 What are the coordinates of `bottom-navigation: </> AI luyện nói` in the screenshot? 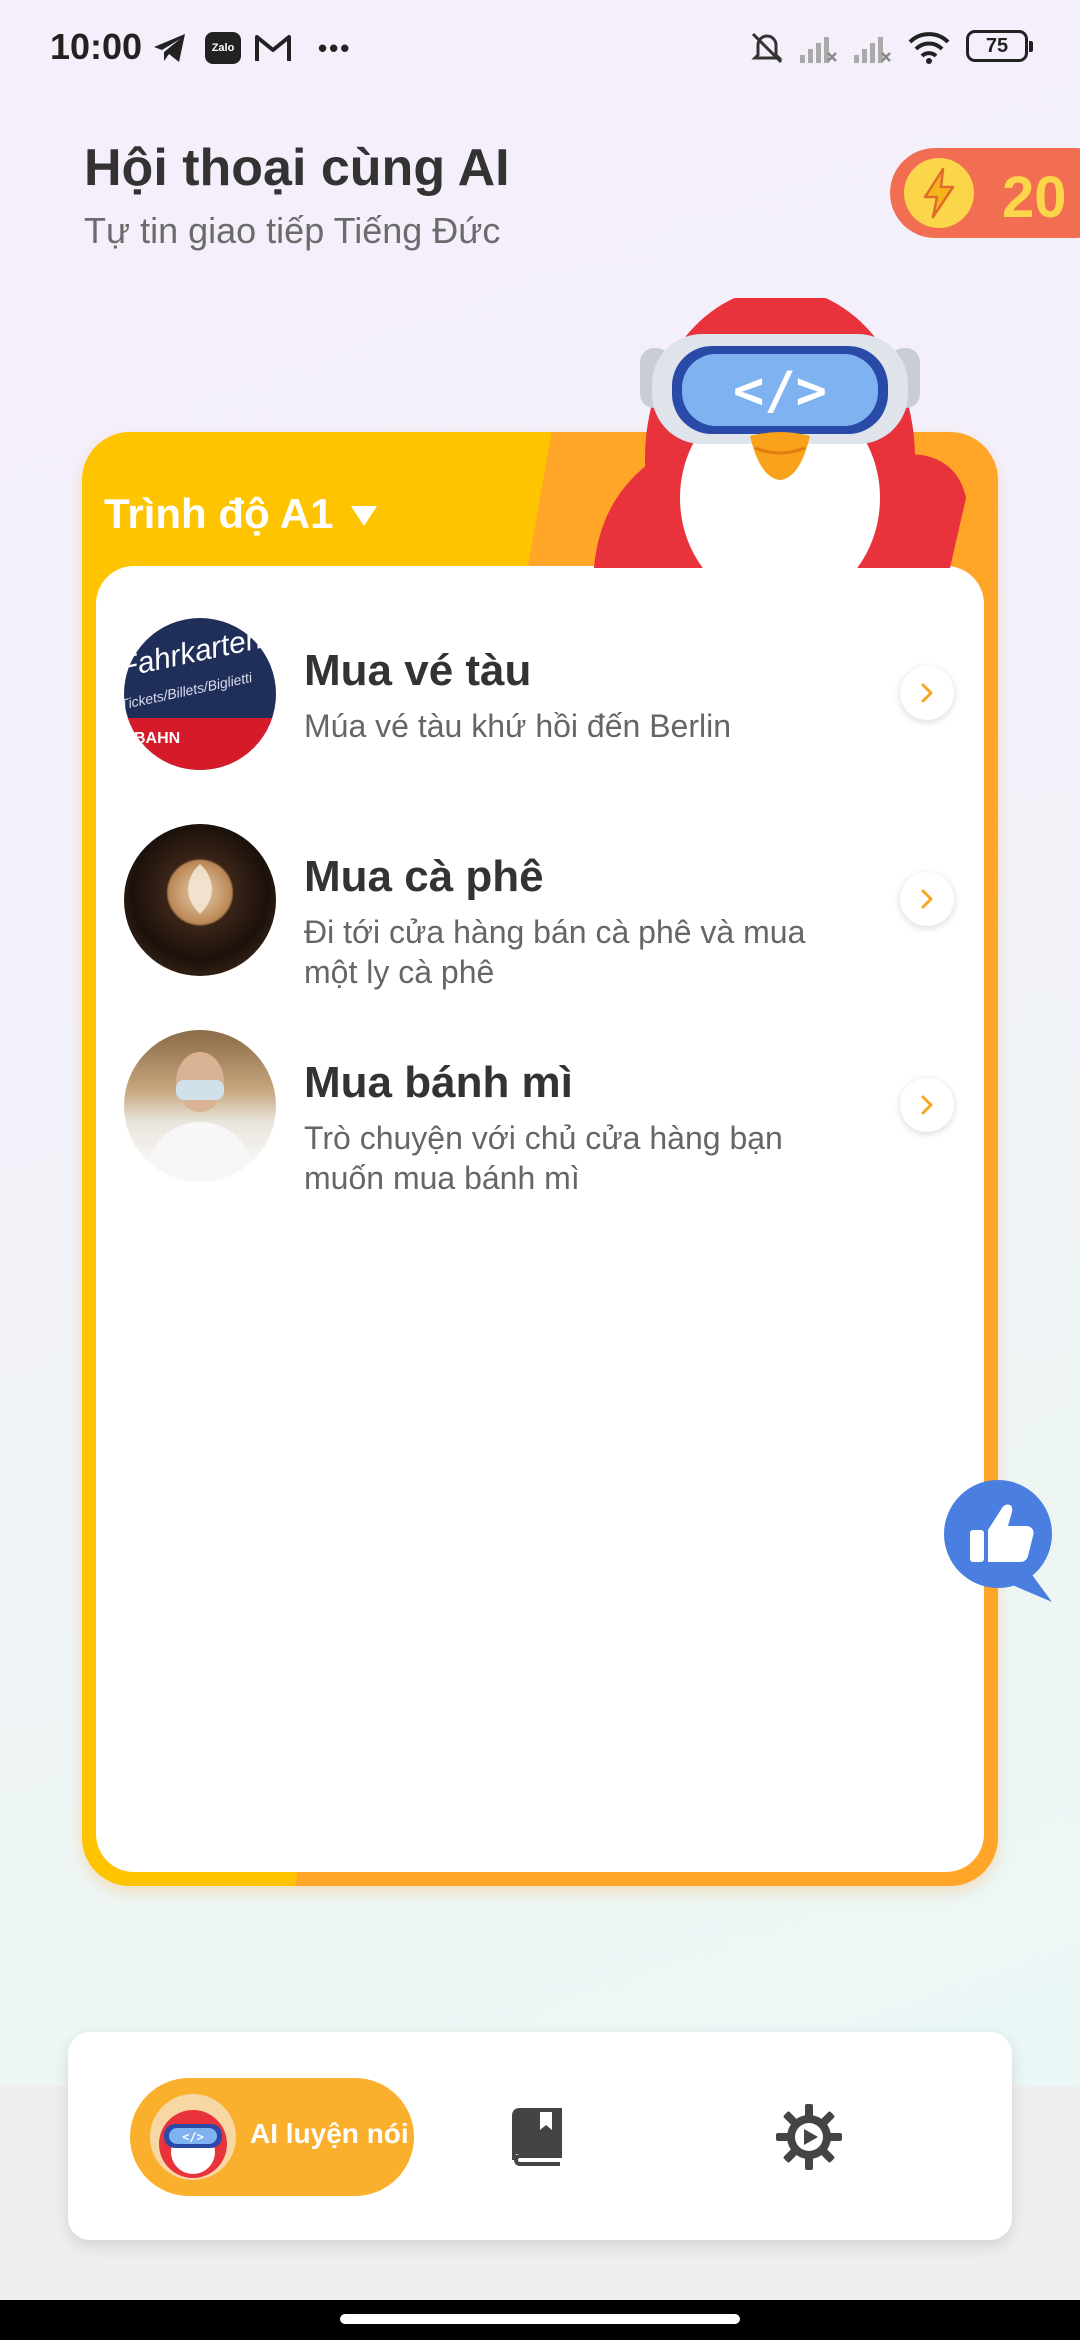 It's located at (540, 2136).